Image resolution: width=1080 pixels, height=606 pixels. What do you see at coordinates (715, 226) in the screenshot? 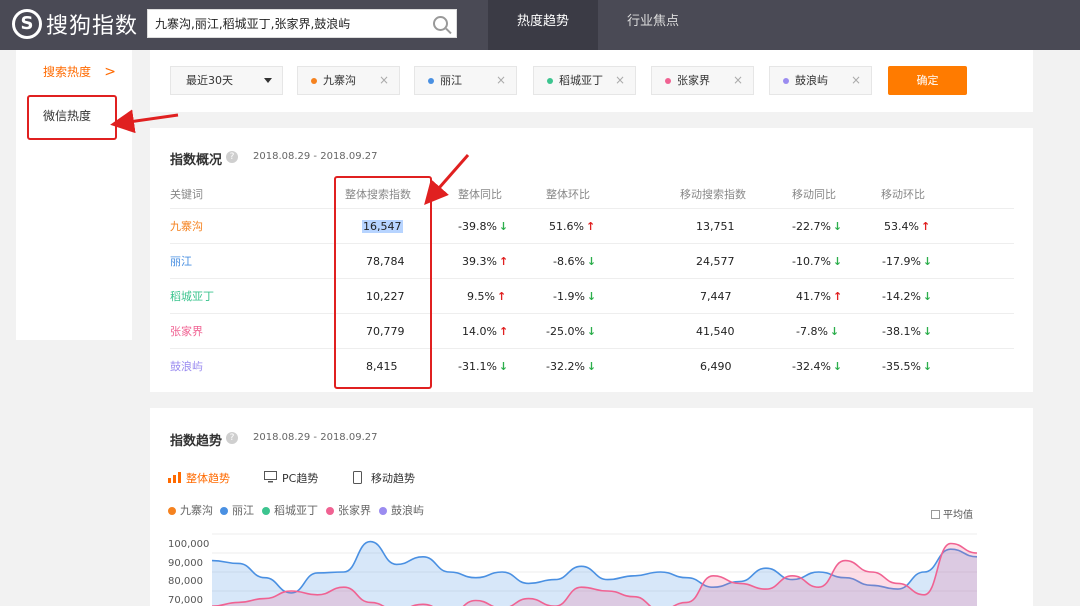
I see `mobile-index-cell: 13,751` at bounding box center [715, 226].